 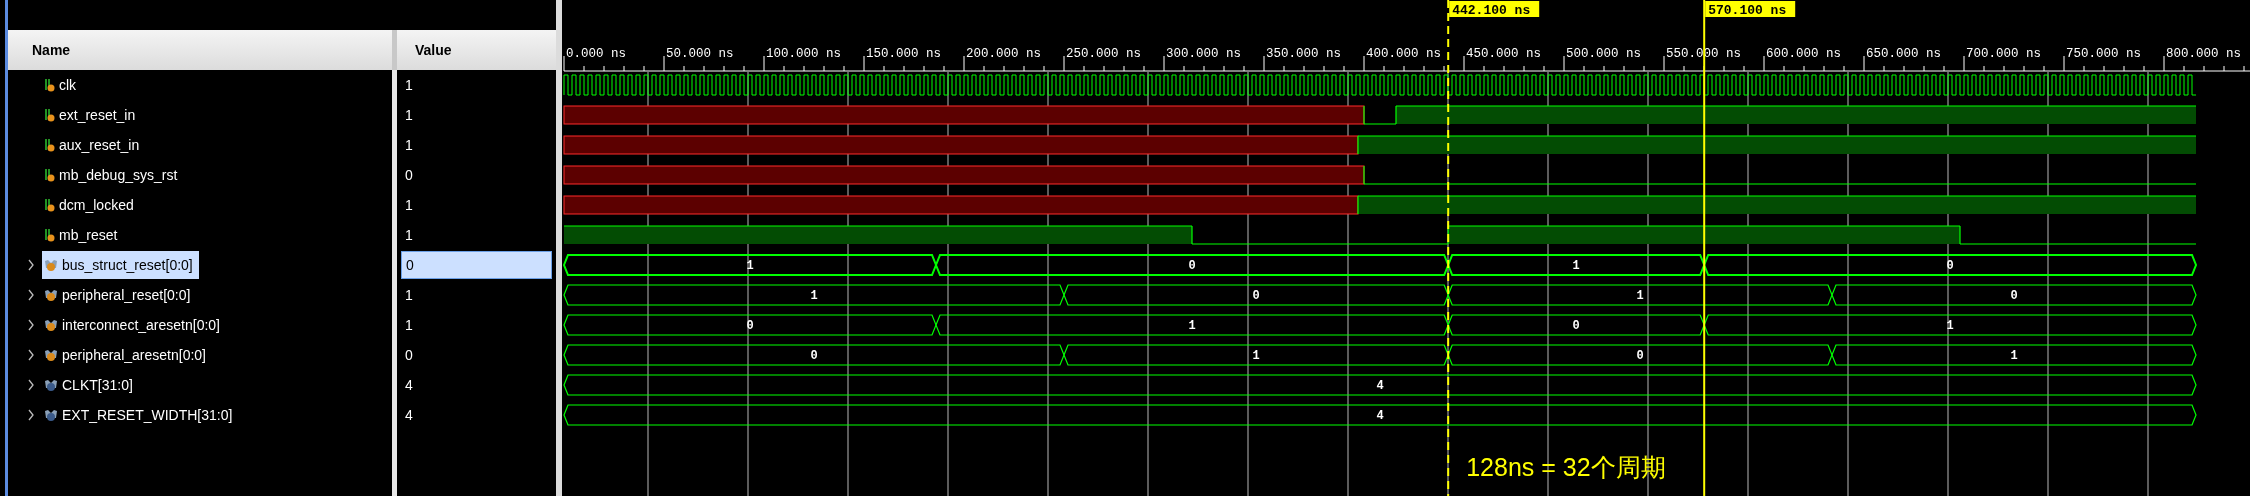 What do you see at coordinates (134, 355) in the screenshot?
I see `signal-name: peripheral_aresetn[0:0]` at bounding box center [134, 355].